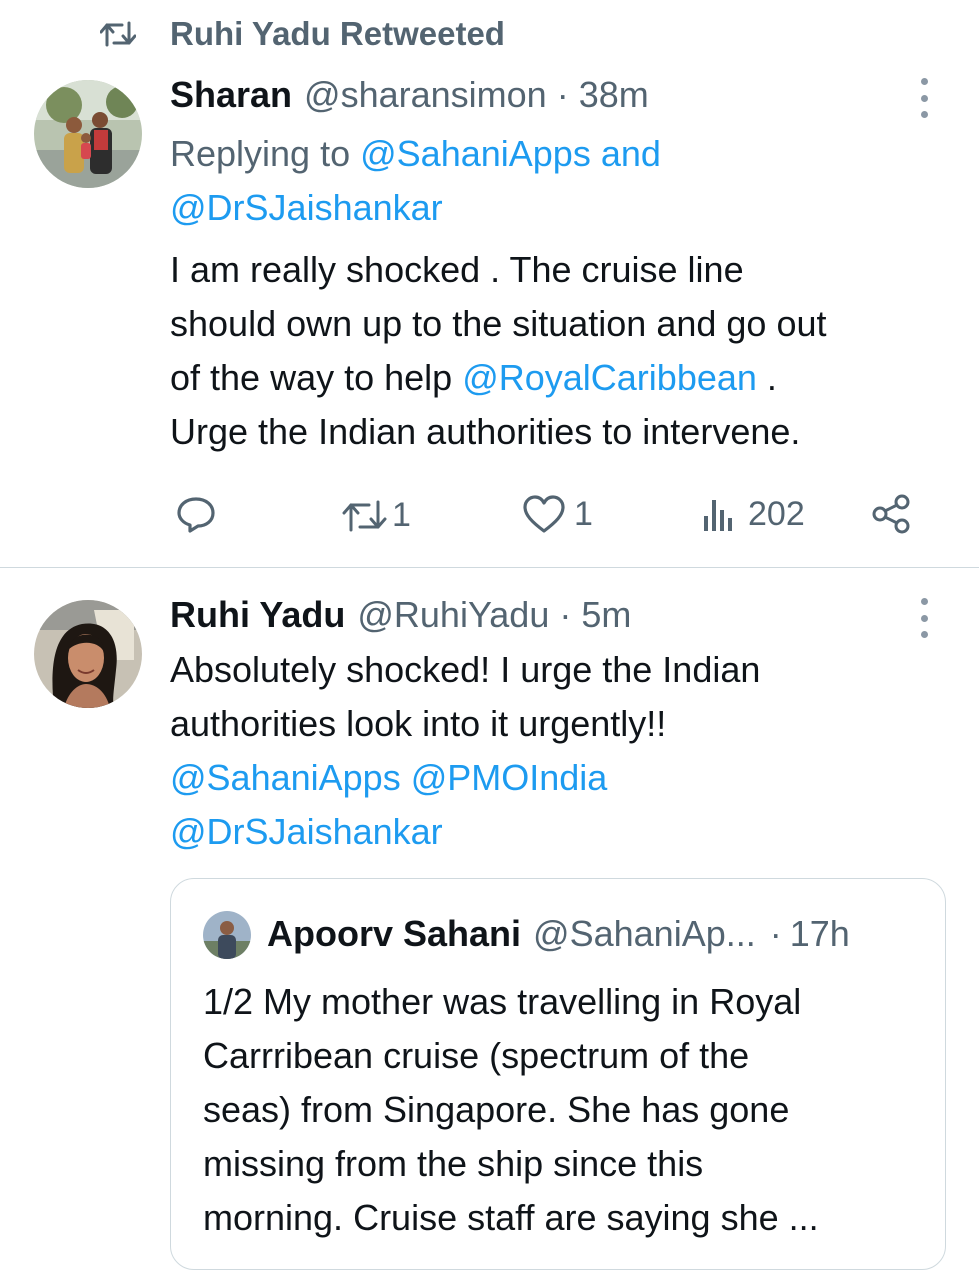 The height and width of the screenshot is (1280, 979). What do you see at coordinates (496, 1109) in the screenshot?
I see `quoted-text: seas) from Singapore. She has gone` at bounding box center [496, 1109].